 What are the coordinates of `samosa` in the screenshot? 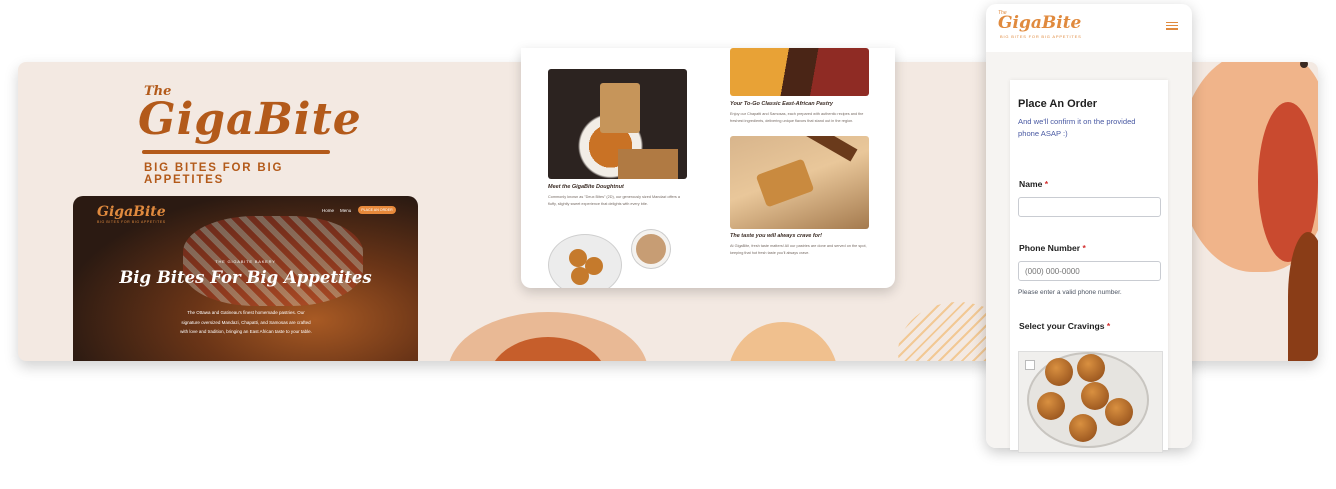 It's located at (785, 183).